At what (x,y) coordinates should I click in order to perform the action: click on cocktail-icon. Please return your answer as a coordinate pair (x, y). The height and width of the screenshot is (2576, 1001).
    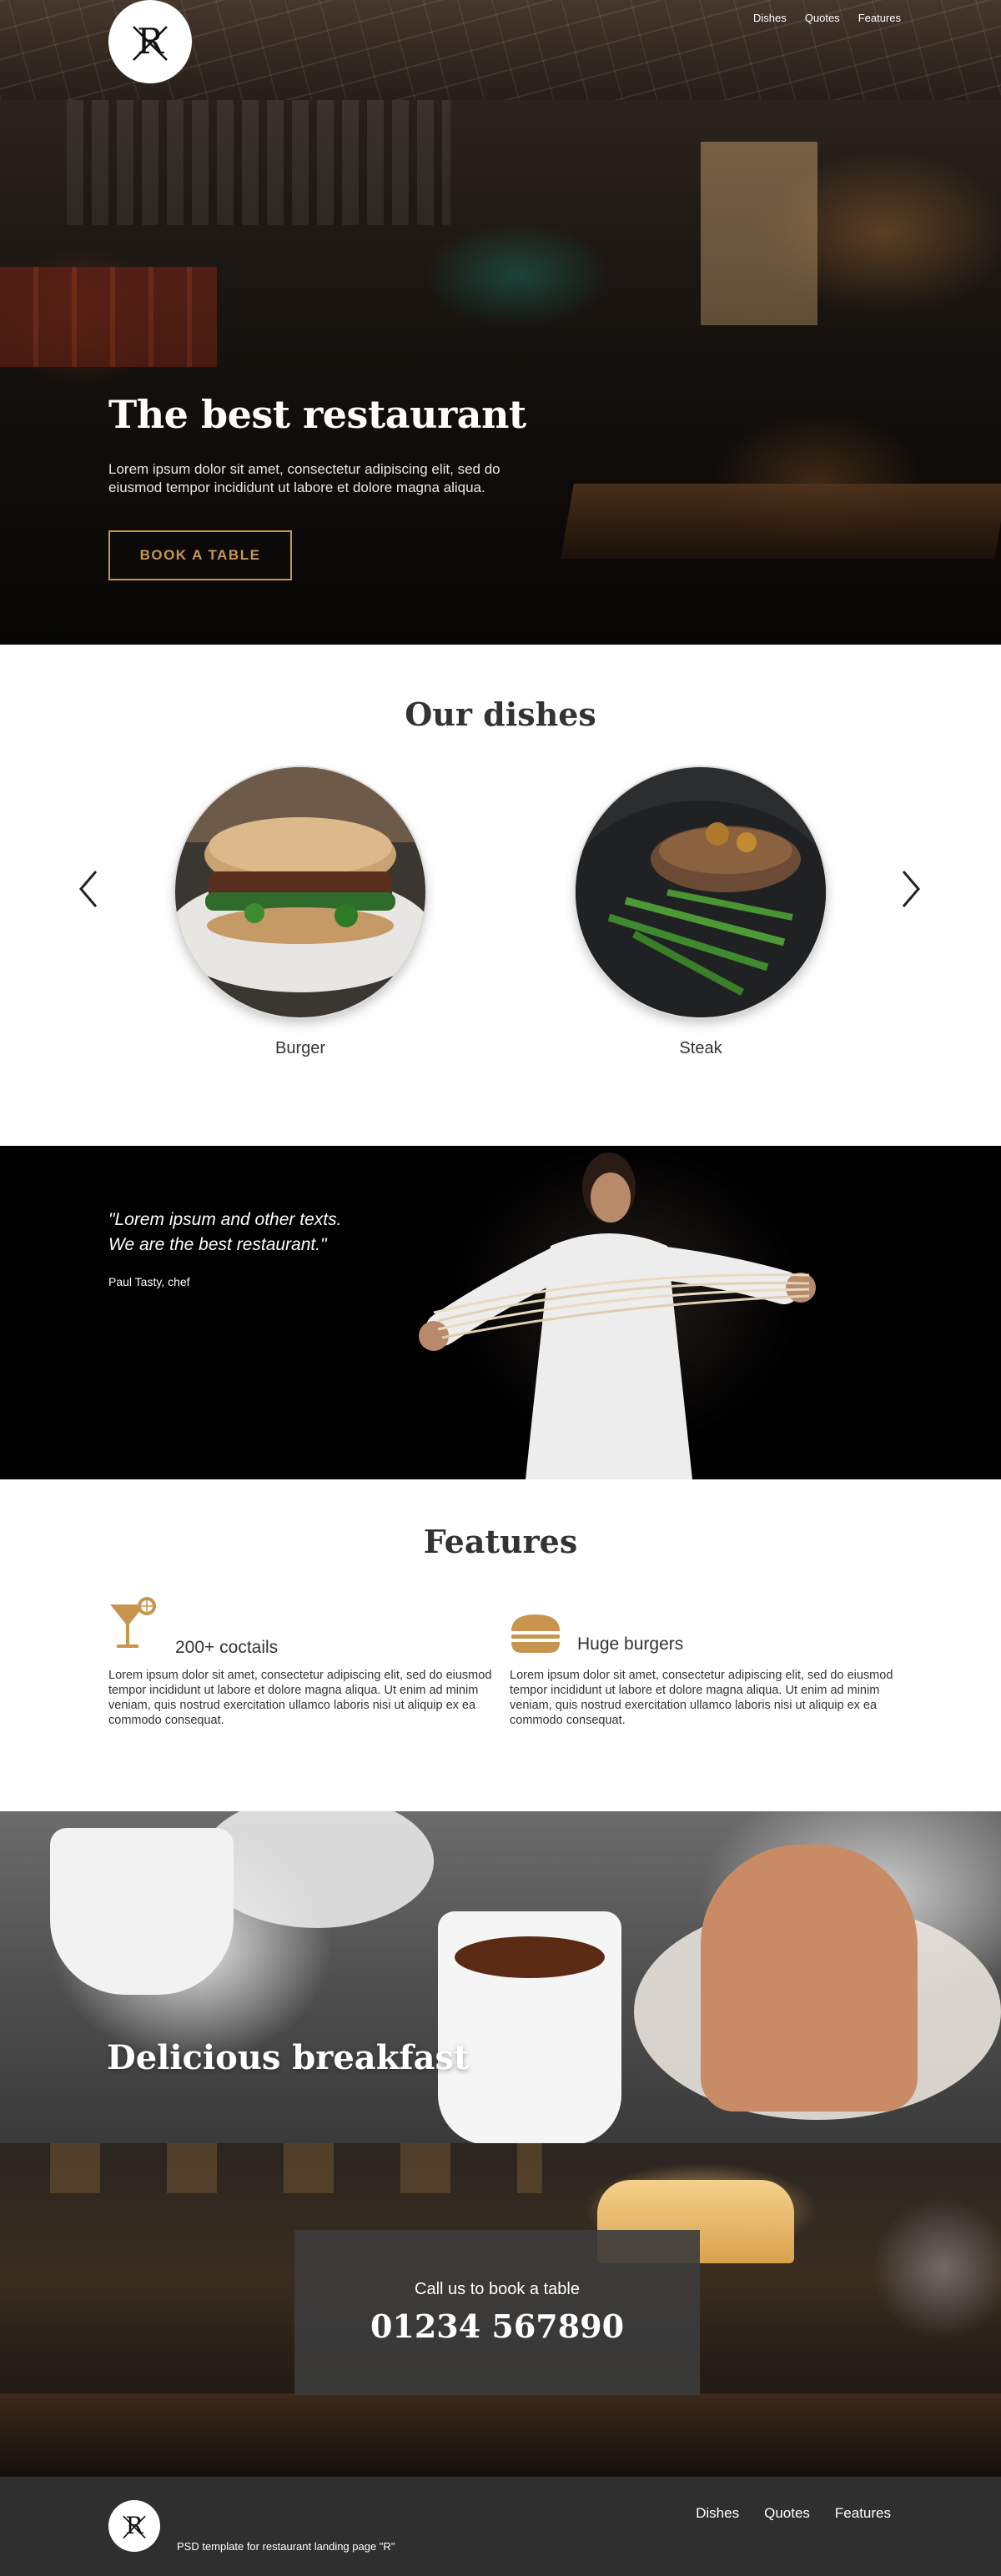
    Looking at the image, I should click on (133, 1622).